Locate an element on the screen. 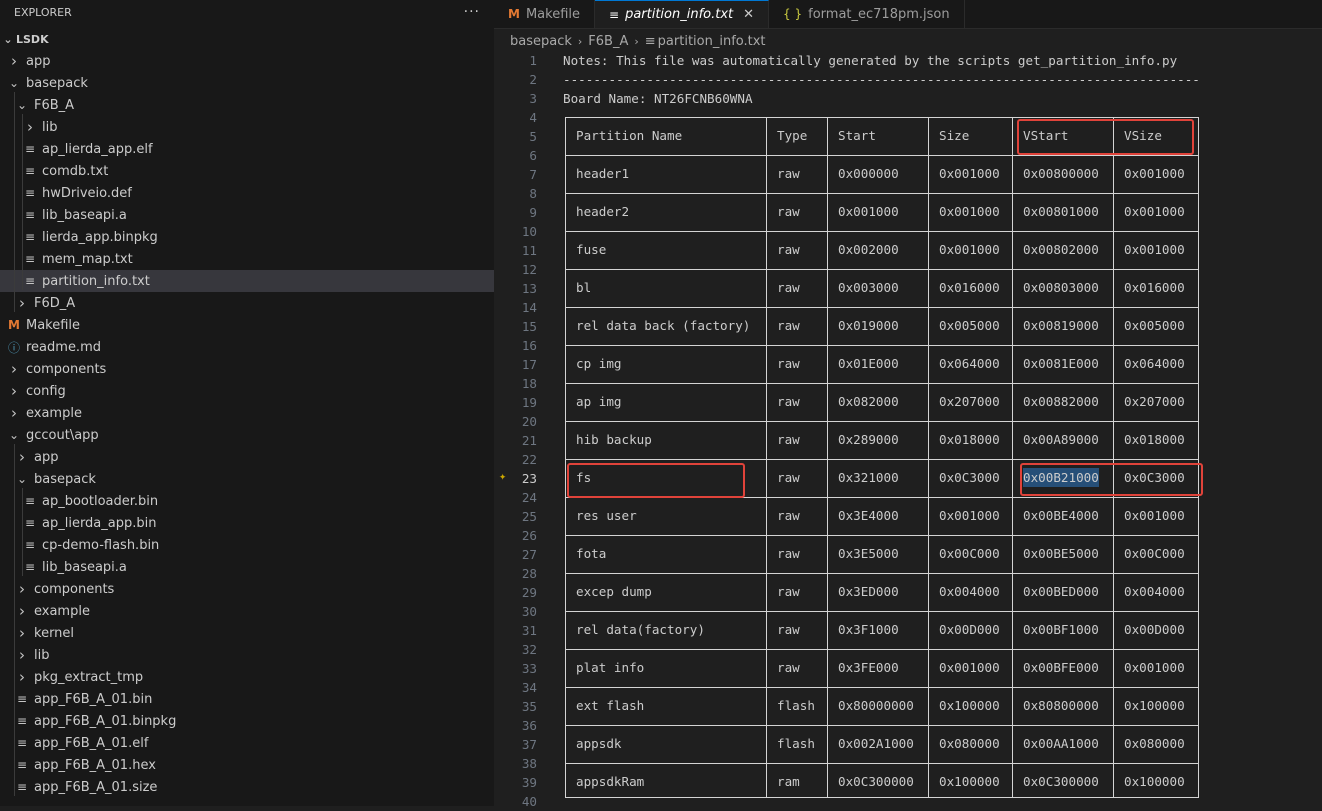 Image resolution: width=1322 pixels, height=811 pixels. tree-item-label: partition_info.txt is located at coordinates (96, 281).